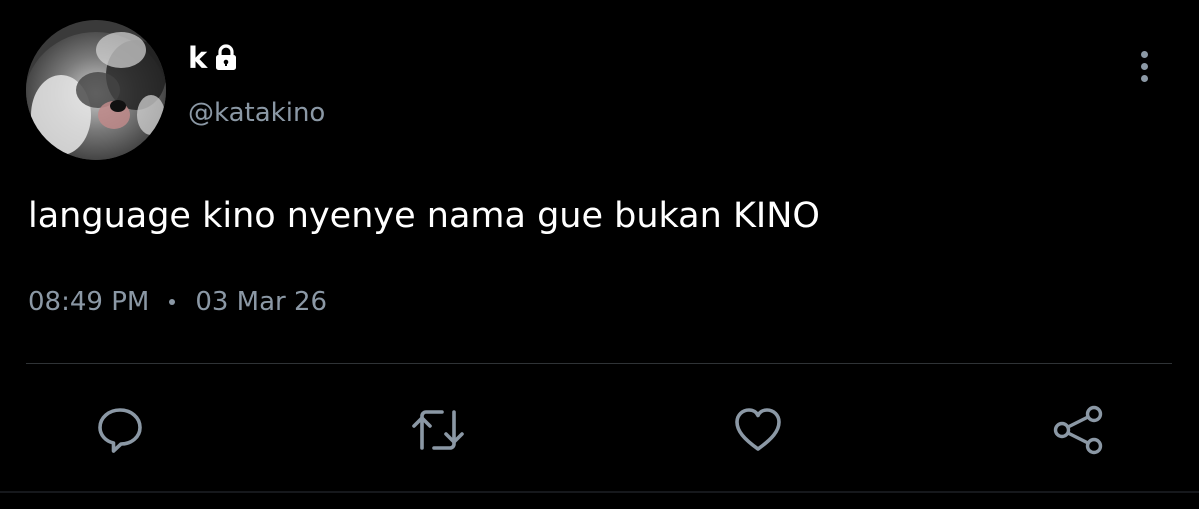 The height and width of the screenshot is (509, 1199). I want to click on reply-button, so click(120, 430).